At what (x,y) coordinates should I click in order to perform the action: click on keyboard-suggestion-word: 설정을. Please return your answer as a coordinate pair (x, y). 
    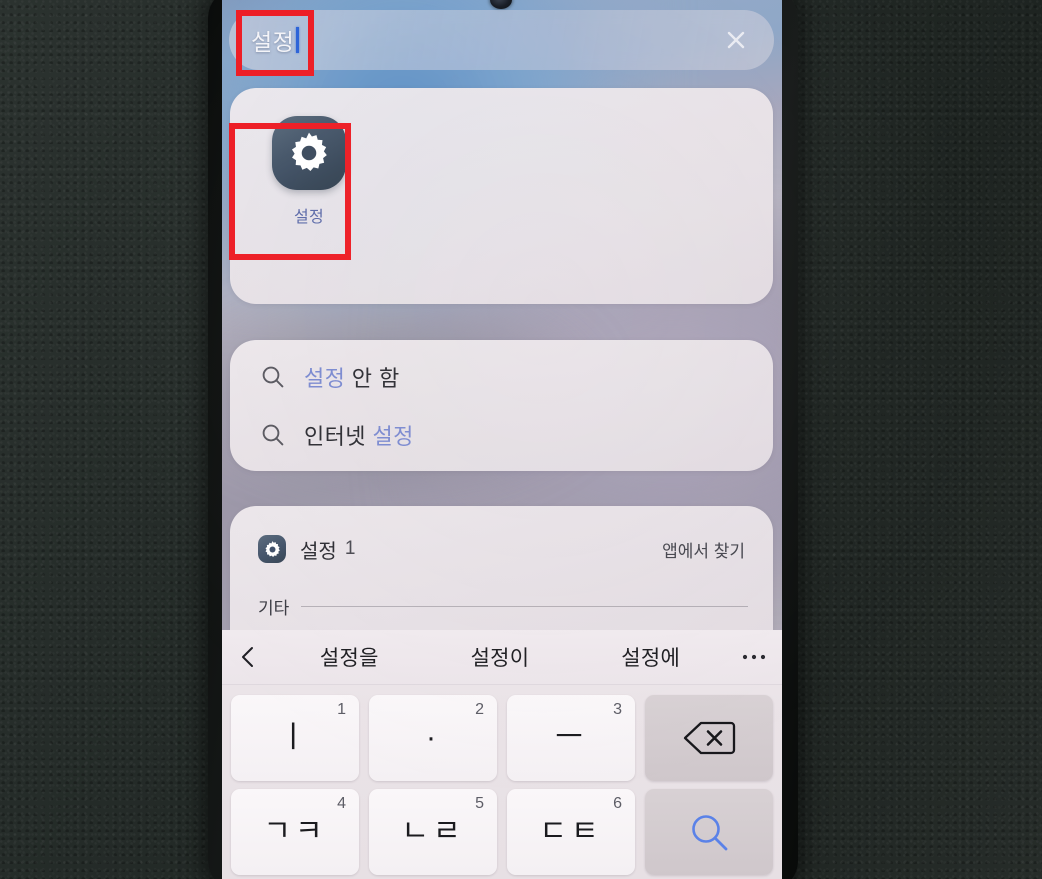
    Looking at the image, I should click on (349, 657).